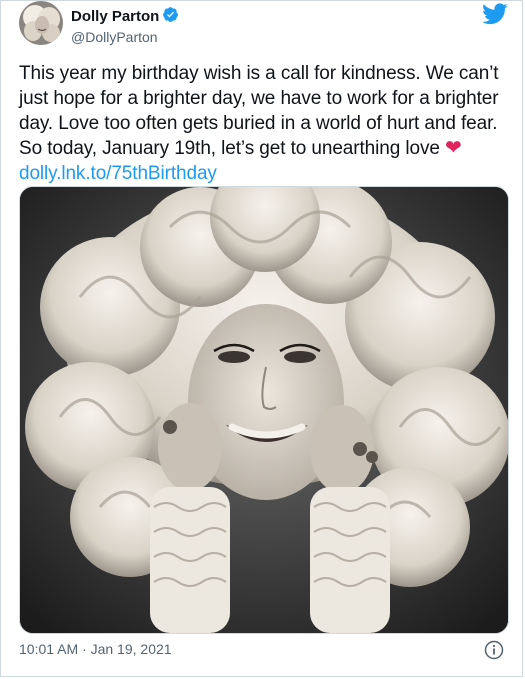 The image size is (525, 679). Describe the element at coordinates (494, 652) in the screenshot. I see `info-icon` at that location.